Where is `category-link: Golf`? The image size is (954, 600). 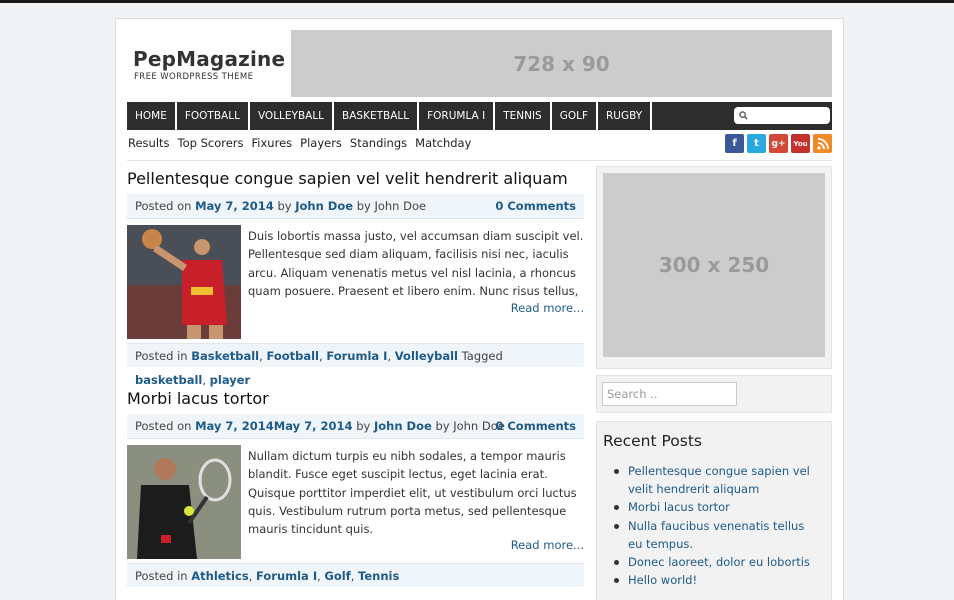 category-link: Golf is located at coordinates (337, 576).